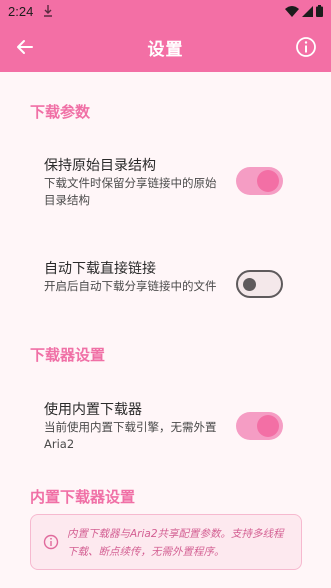  What do you see at coordinates (83, 497) in the screenshot?
I see `section-title-builtin-downloader-settings: 内置下载器设置` at bounding box center [83, 497].